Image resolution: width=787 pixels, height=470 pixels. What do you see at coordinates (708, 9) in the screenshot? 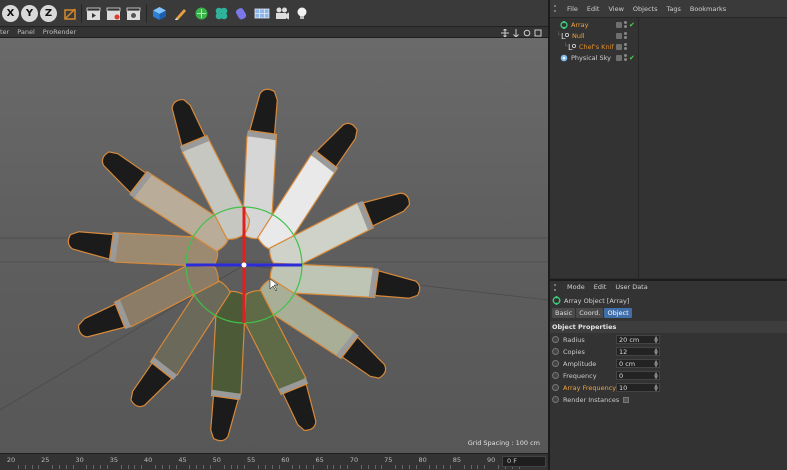
I see `menu-bookmarks: Bookmarks` at bounding box center [708, 9].